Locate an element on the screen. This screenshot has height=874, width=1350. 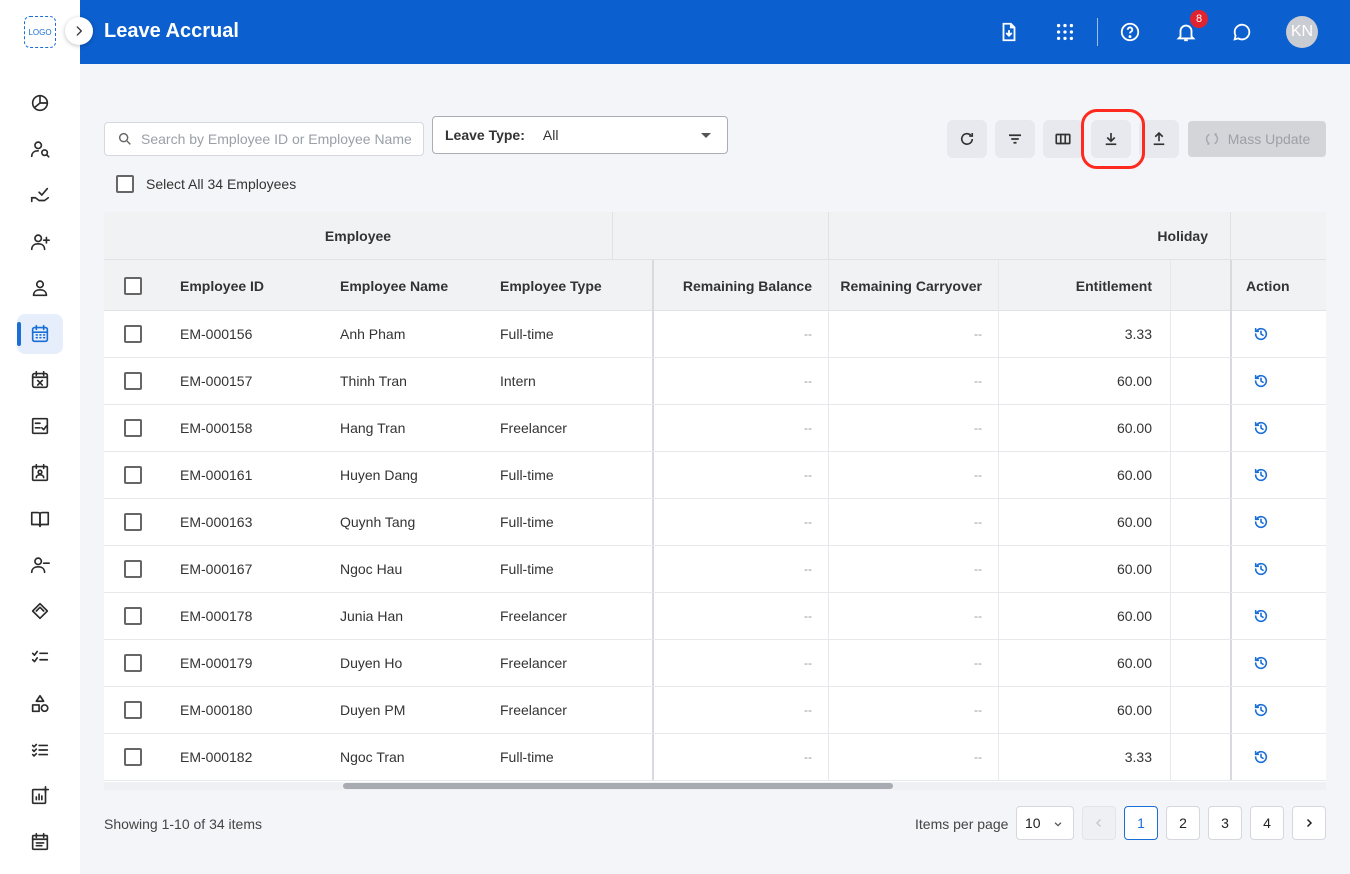
column-header-entitlement: Entitlement is located at coordinates (1075, 285).